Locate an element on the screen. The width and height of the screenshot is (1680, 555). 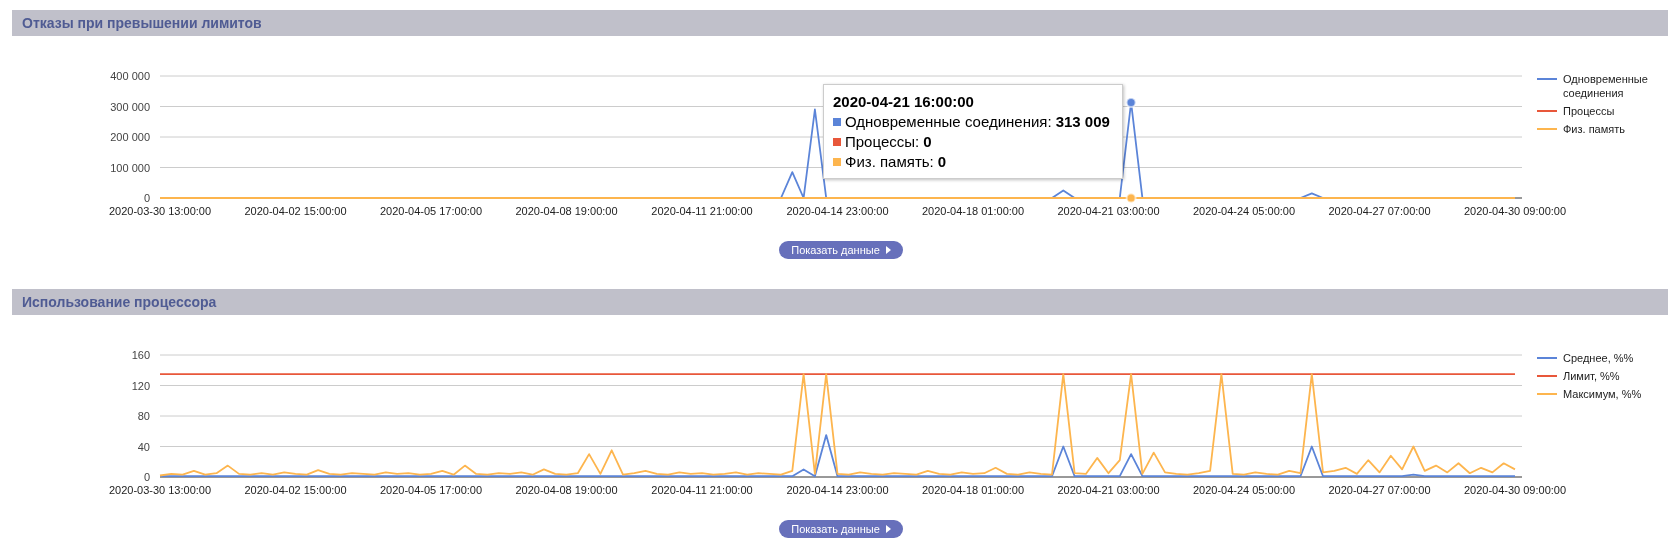
axis-label: 300 000 is located at coordinates (130, 106).